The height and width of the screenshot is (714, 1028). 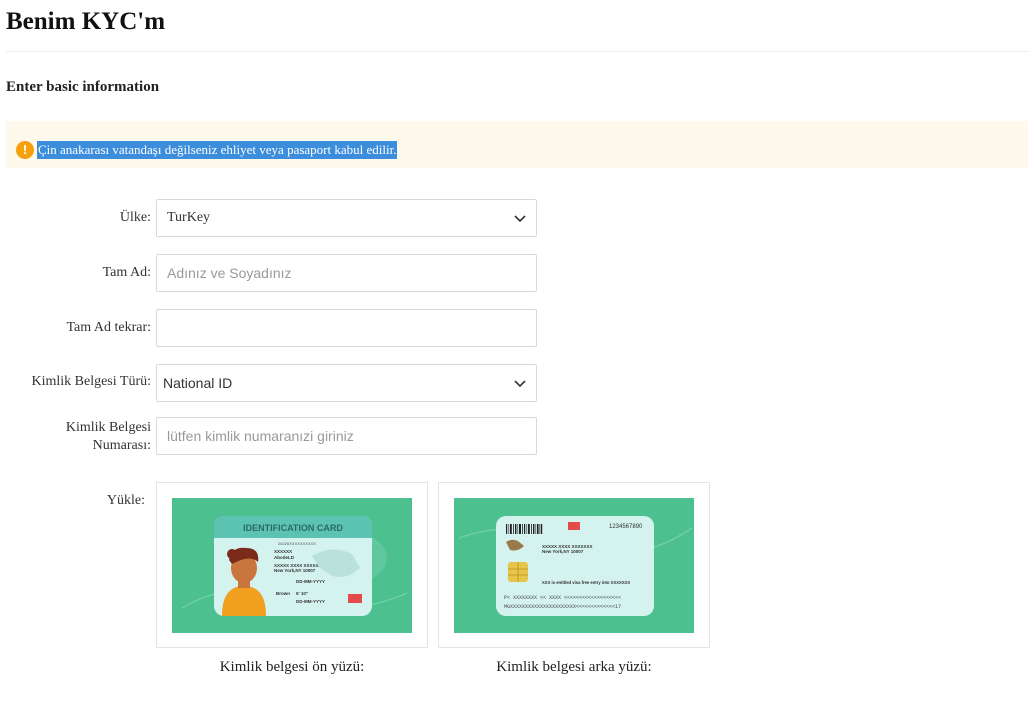 I want to click on svg-text:P< XXXXXXXX << XXXX <<<<<<<<<<: P< XXXXXXXX << XXXX <<<<<<<<<<<<<<<<<<<, so click(x=562, y=598).